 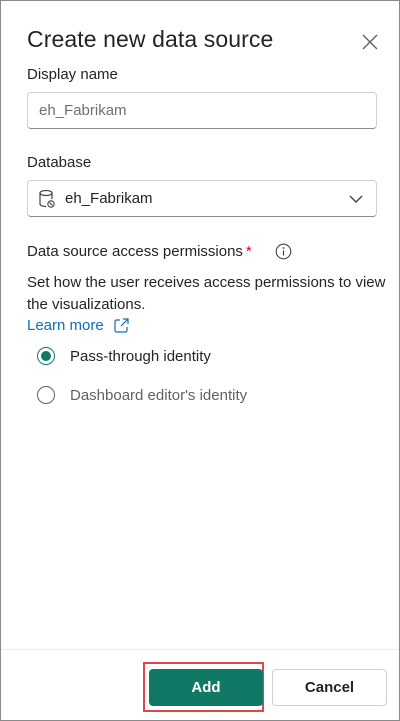 What do you see at coordinates (202, 198) in the screenshot?
I see `database-dropdown: eh_Fabrikam` at bounding box center [202, 198].